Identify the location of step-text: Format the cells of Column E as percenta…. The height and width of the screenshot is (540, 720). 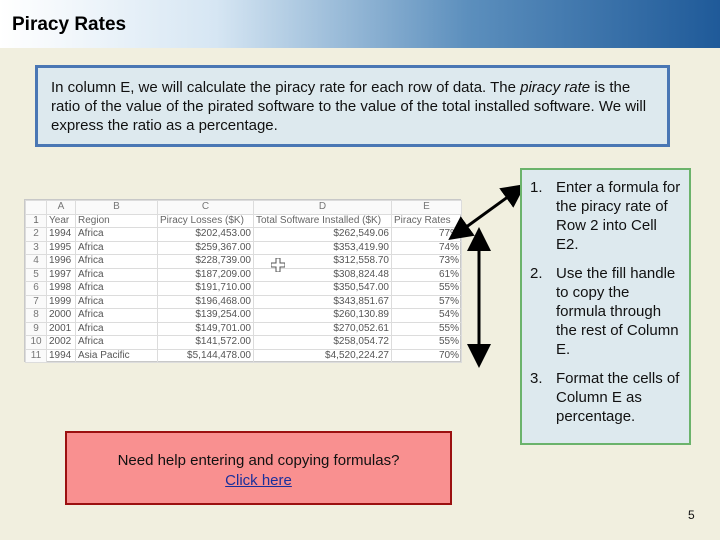
(618, 397).